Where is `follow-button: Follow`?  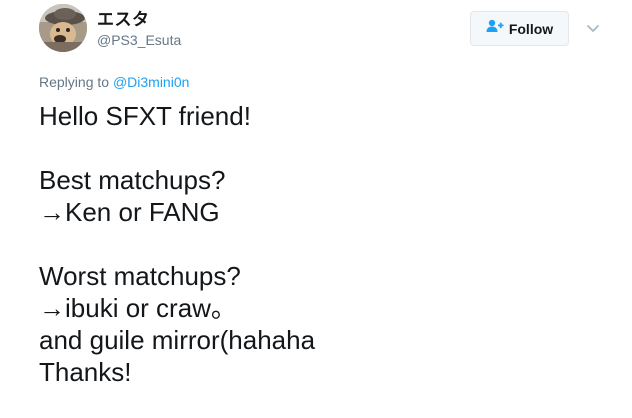 follow-button: Follow is located at coordinates (519, 28).